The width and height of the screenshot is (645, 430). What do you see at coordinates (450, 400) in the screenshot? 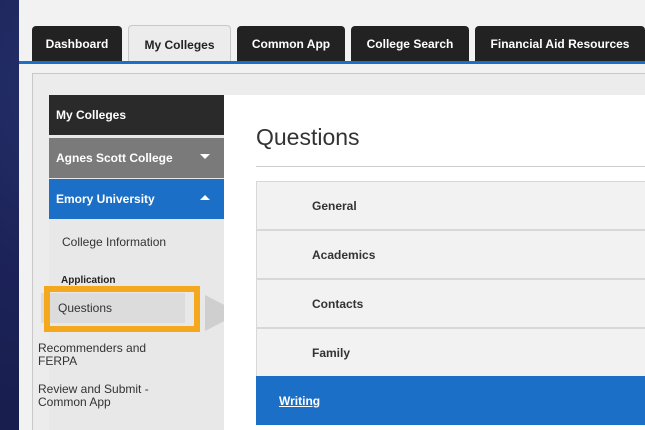
I see `section-writing: Writing` at bounding box center [450, 400].